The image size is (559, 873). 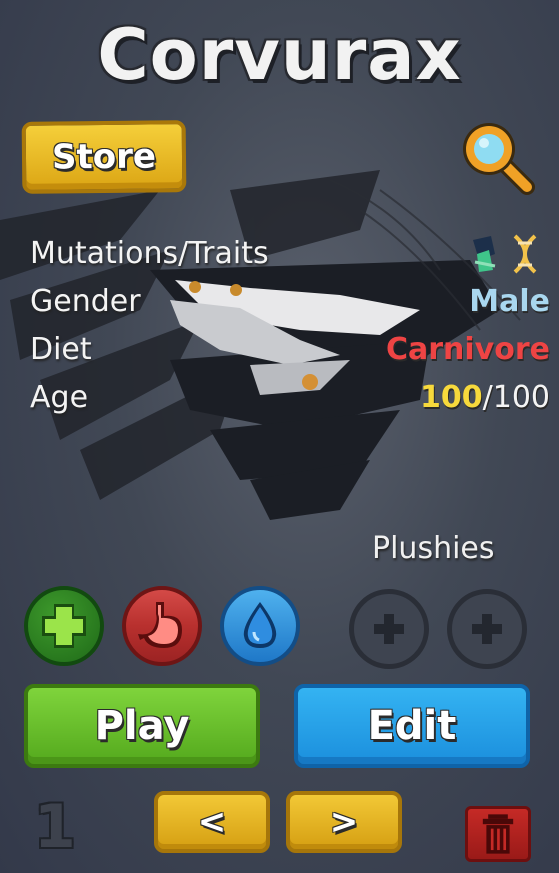 What do you see at coordinates (55, 827) in the screenshot?
I see `slot-number: 1` at bounding box center [55, 827].